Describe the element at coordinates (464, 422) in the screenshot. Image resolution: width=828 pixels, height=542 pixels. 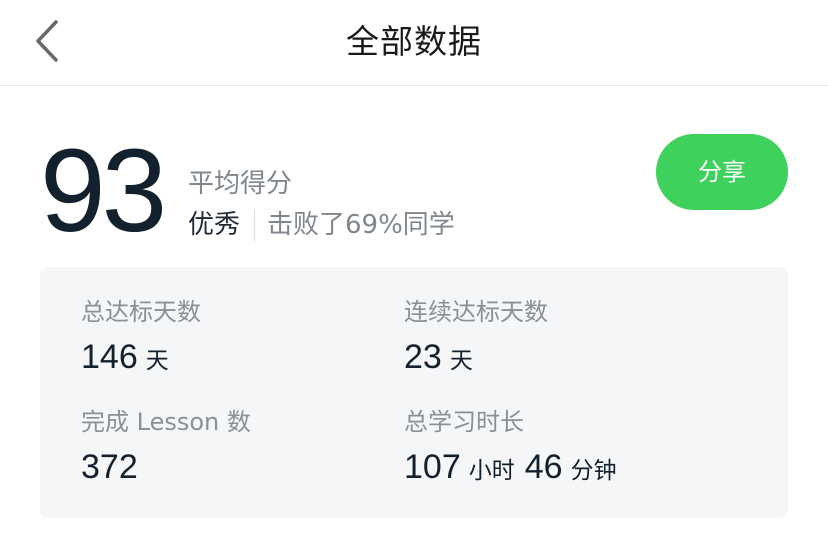
I see `stat-label: 总学习时长` at that location.